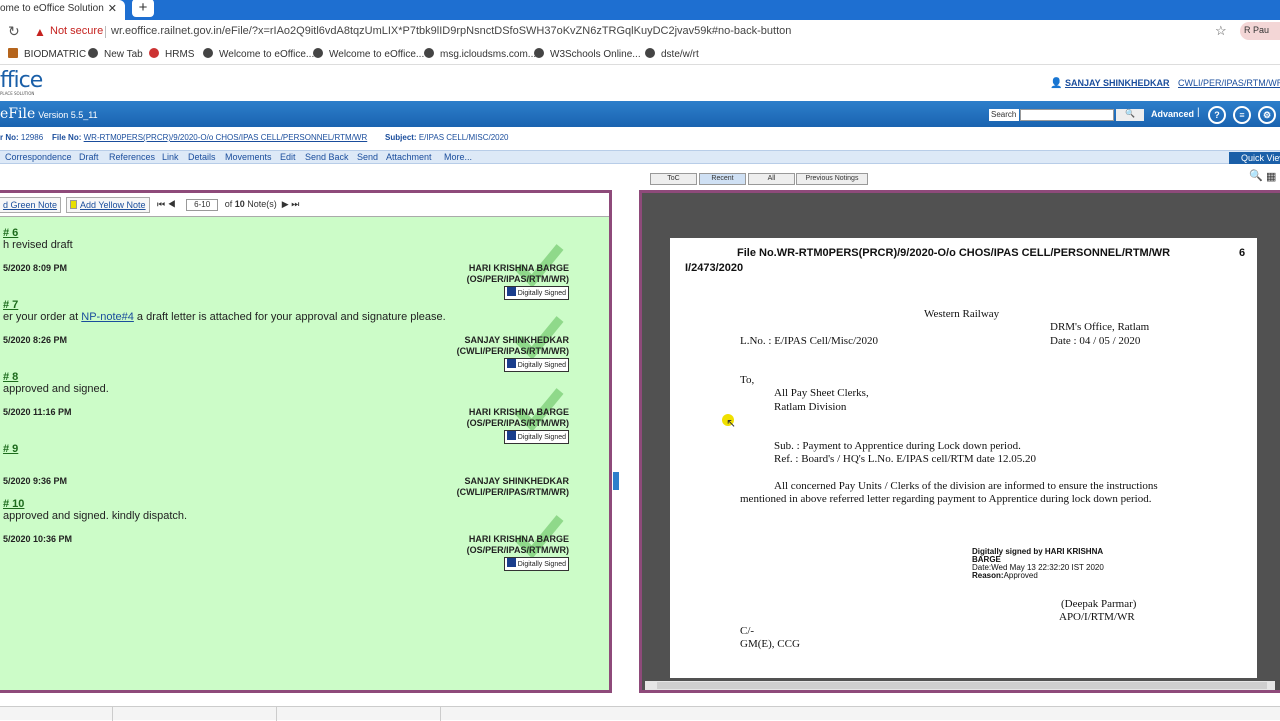  I want to click on page-range-input: 6-10, so click(202, 205).